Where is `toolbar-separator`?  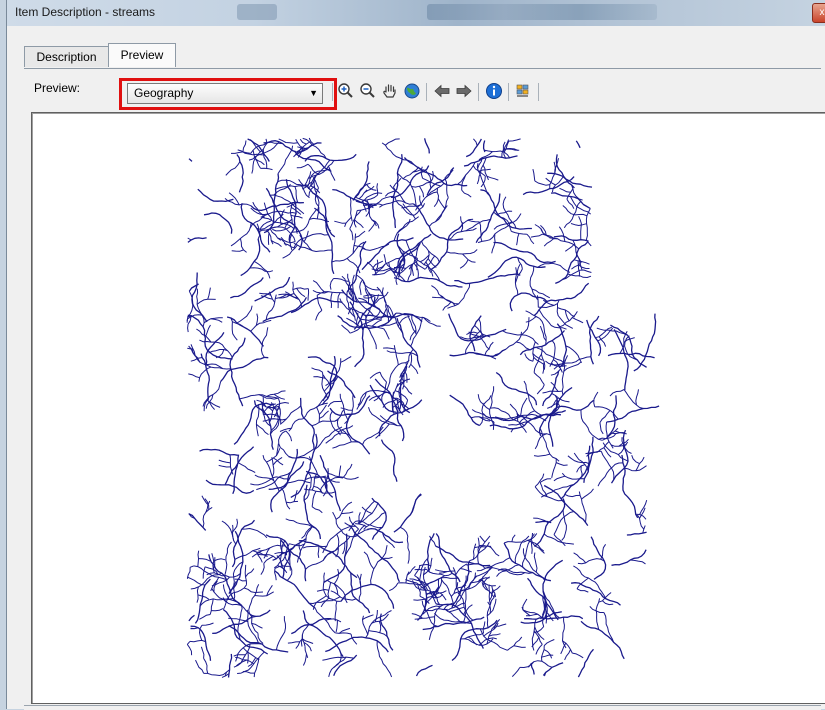 toolbar-separator is located at coordinates (478, 92).